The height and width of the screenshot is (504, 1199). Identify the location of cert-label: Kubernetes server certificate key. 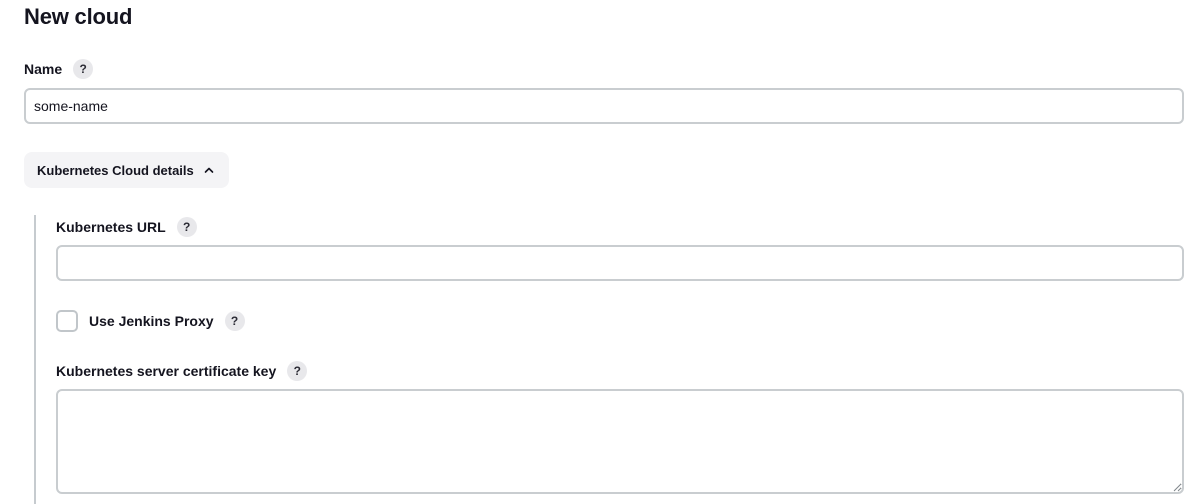
(166, 371).